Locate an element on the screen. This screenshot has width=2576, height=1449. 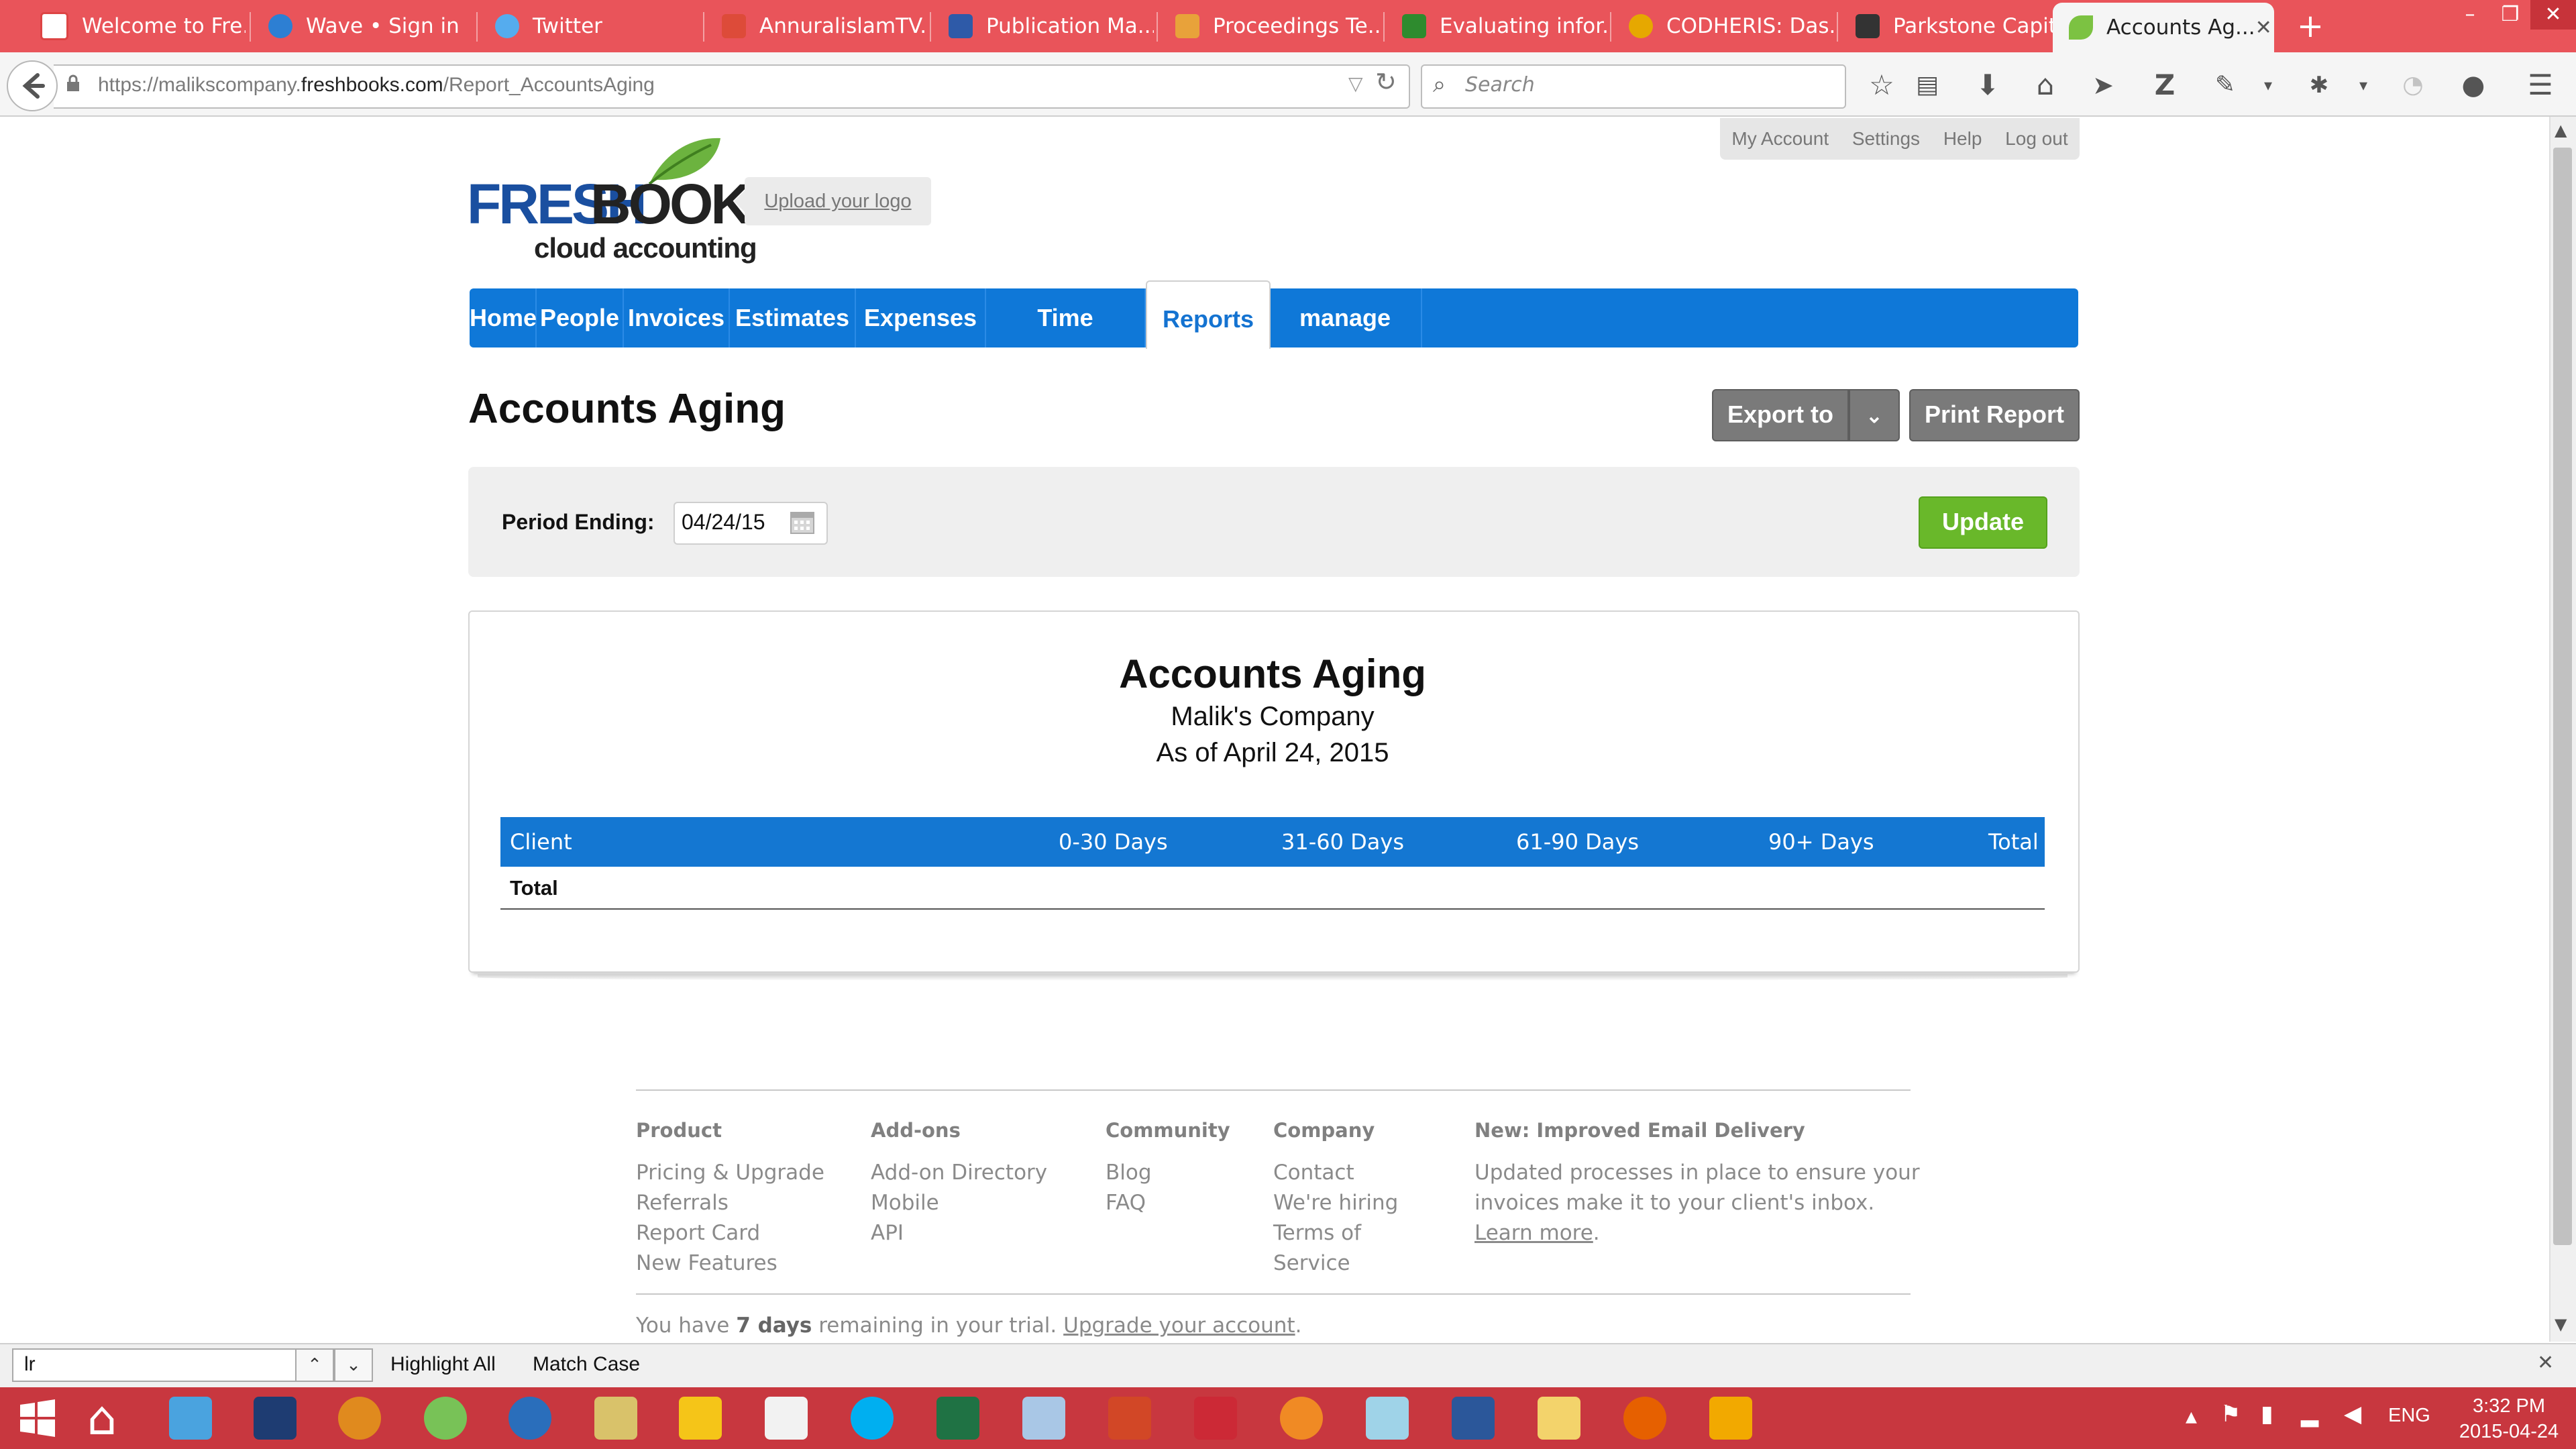
footer-link: Terms of is located at coordinates (1317, 1233).